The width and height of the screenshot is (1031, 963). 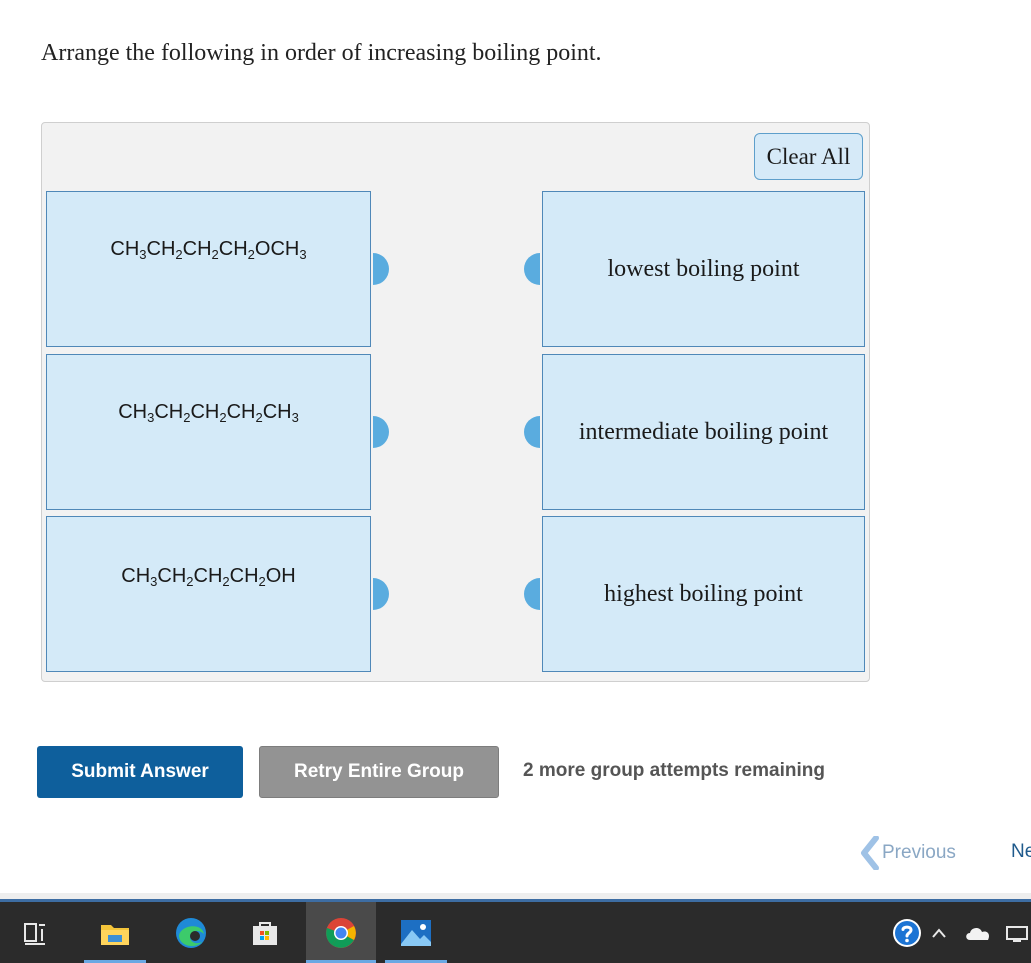 What do you see at coordinates (208, 413) in the screenshot?
I see `formula-label: CH3CH2CH2CH2CH3` at bounding box center [208, 413].